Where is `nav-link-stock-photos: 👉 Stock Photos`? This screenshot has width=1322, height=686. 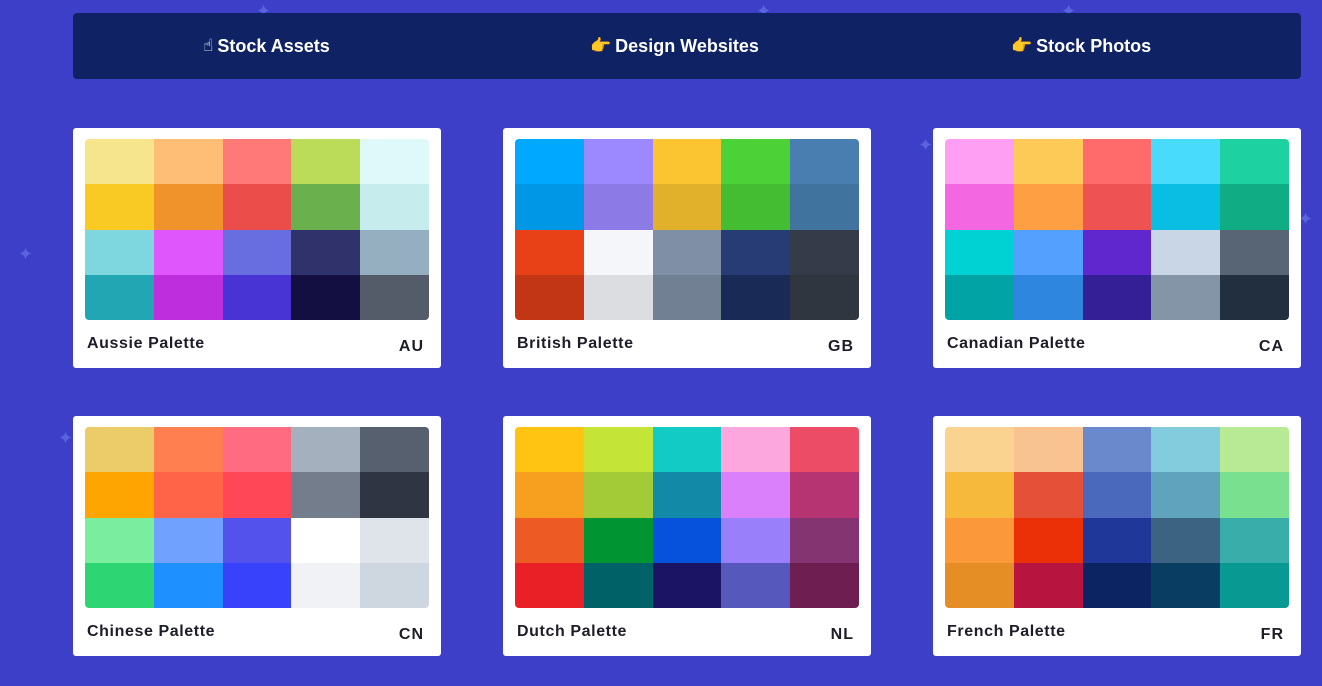
nav-link-stock-photos: 👉 Stock Photos is located at coordinates (1081, 46).